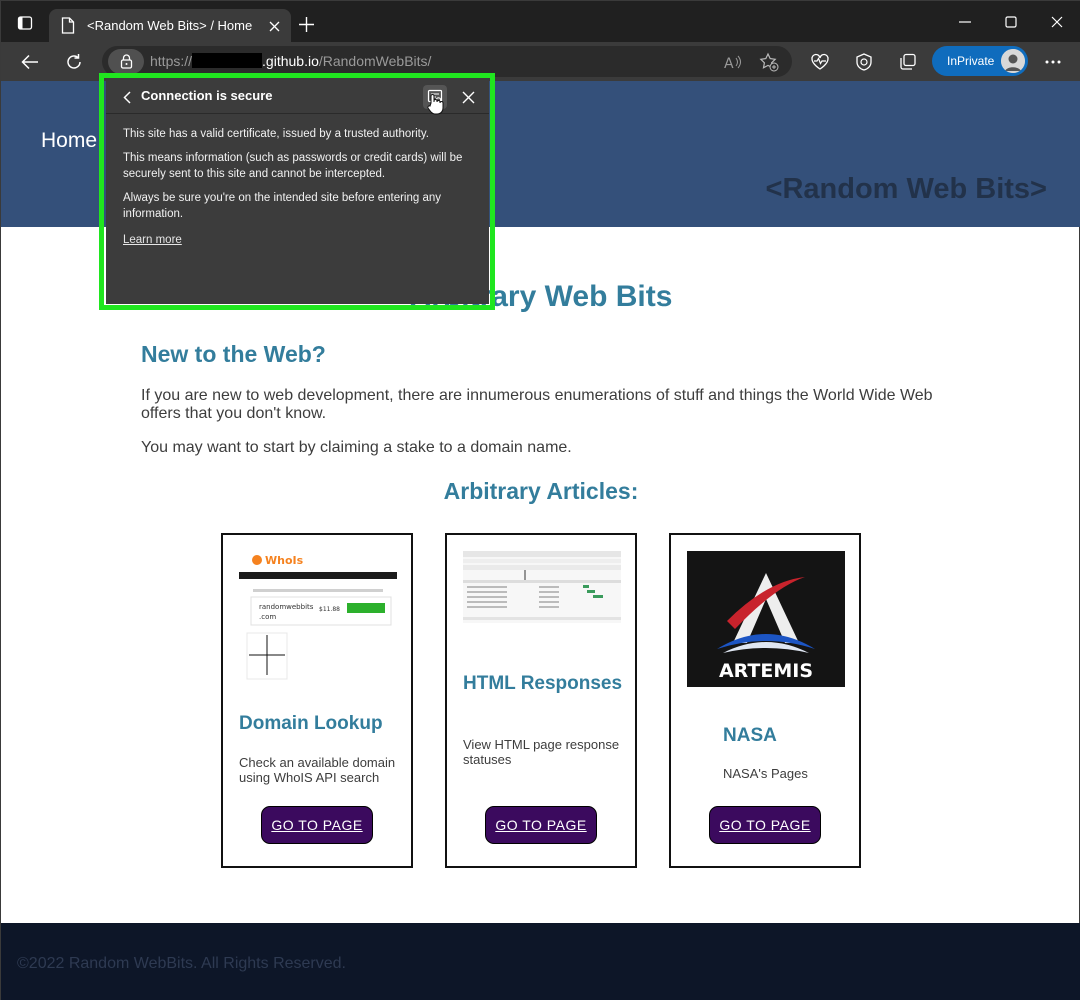  What do you see at coordinates (152, 240) in the screenshot?
I see `learn-more-link: Learn more` at bounding box center [152, 240].